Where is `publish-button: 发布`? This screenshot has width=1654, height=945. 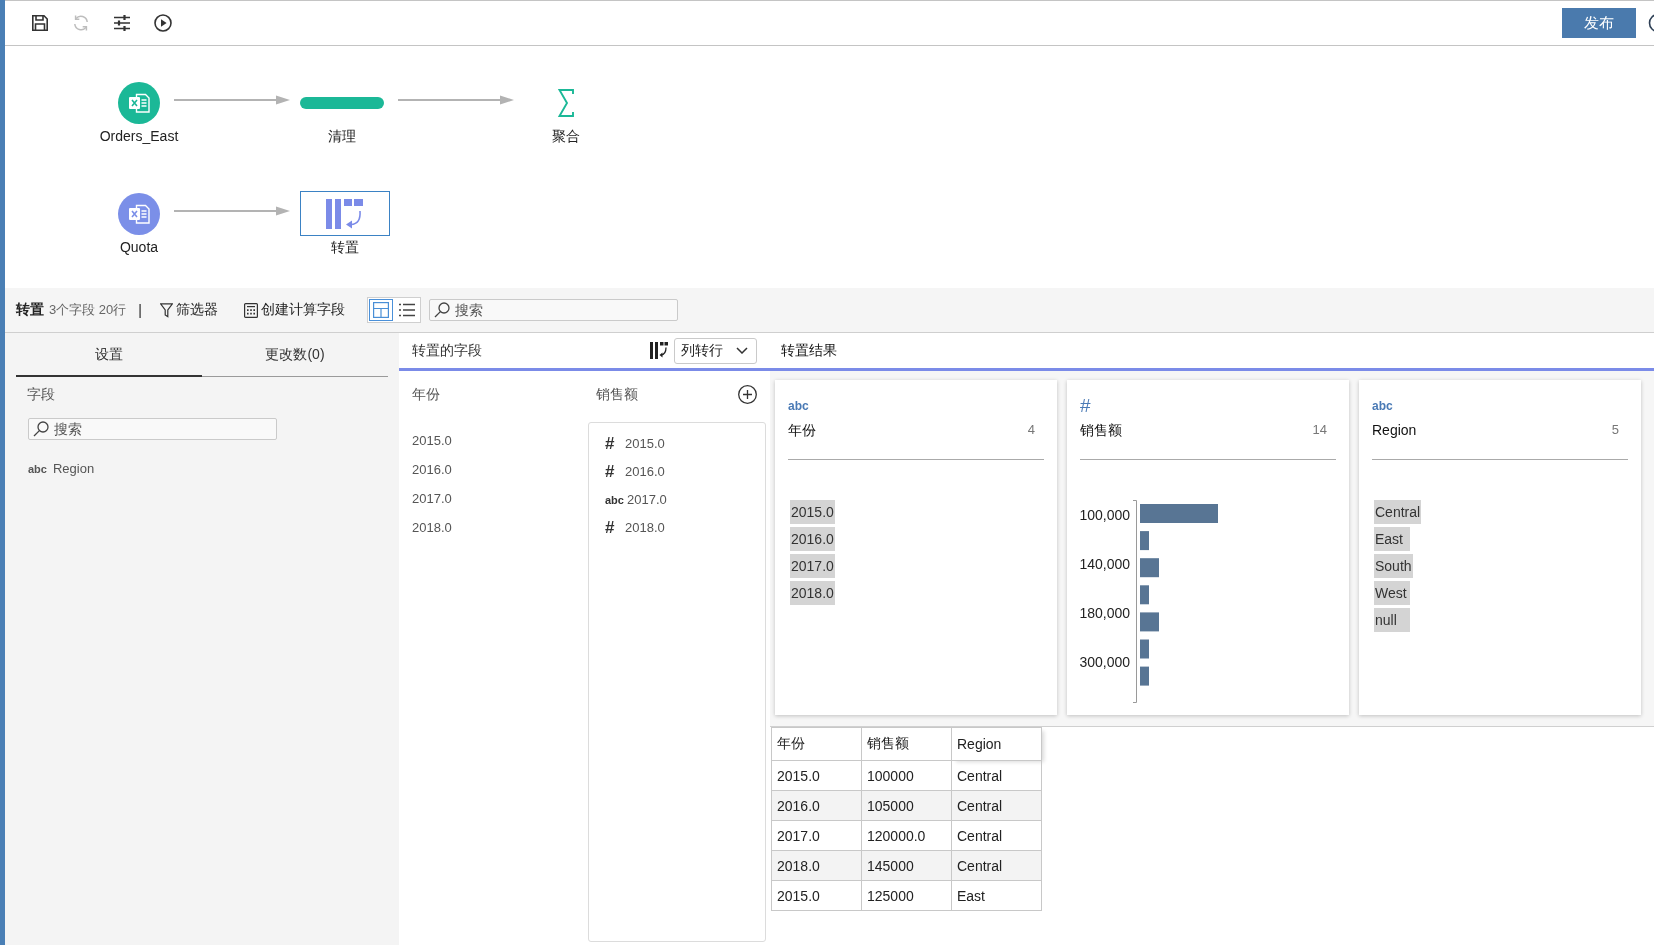 publish-button: 发布 is located at coordinates (1599, 23).